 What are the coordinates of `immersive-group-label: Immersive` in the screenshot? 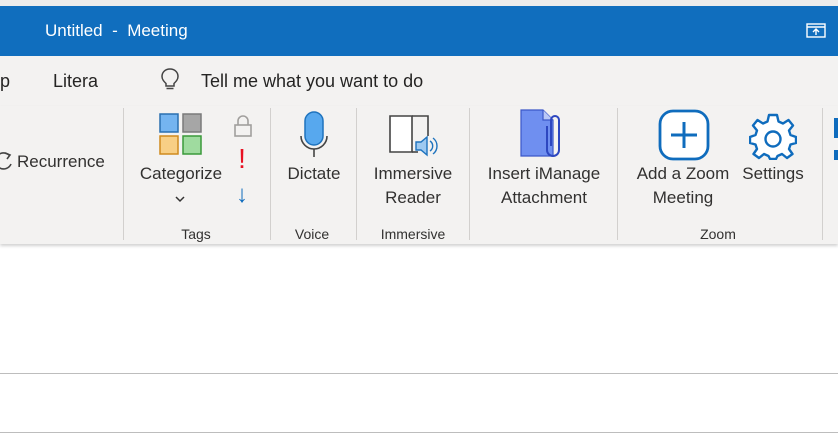 It's located at (413, 234).